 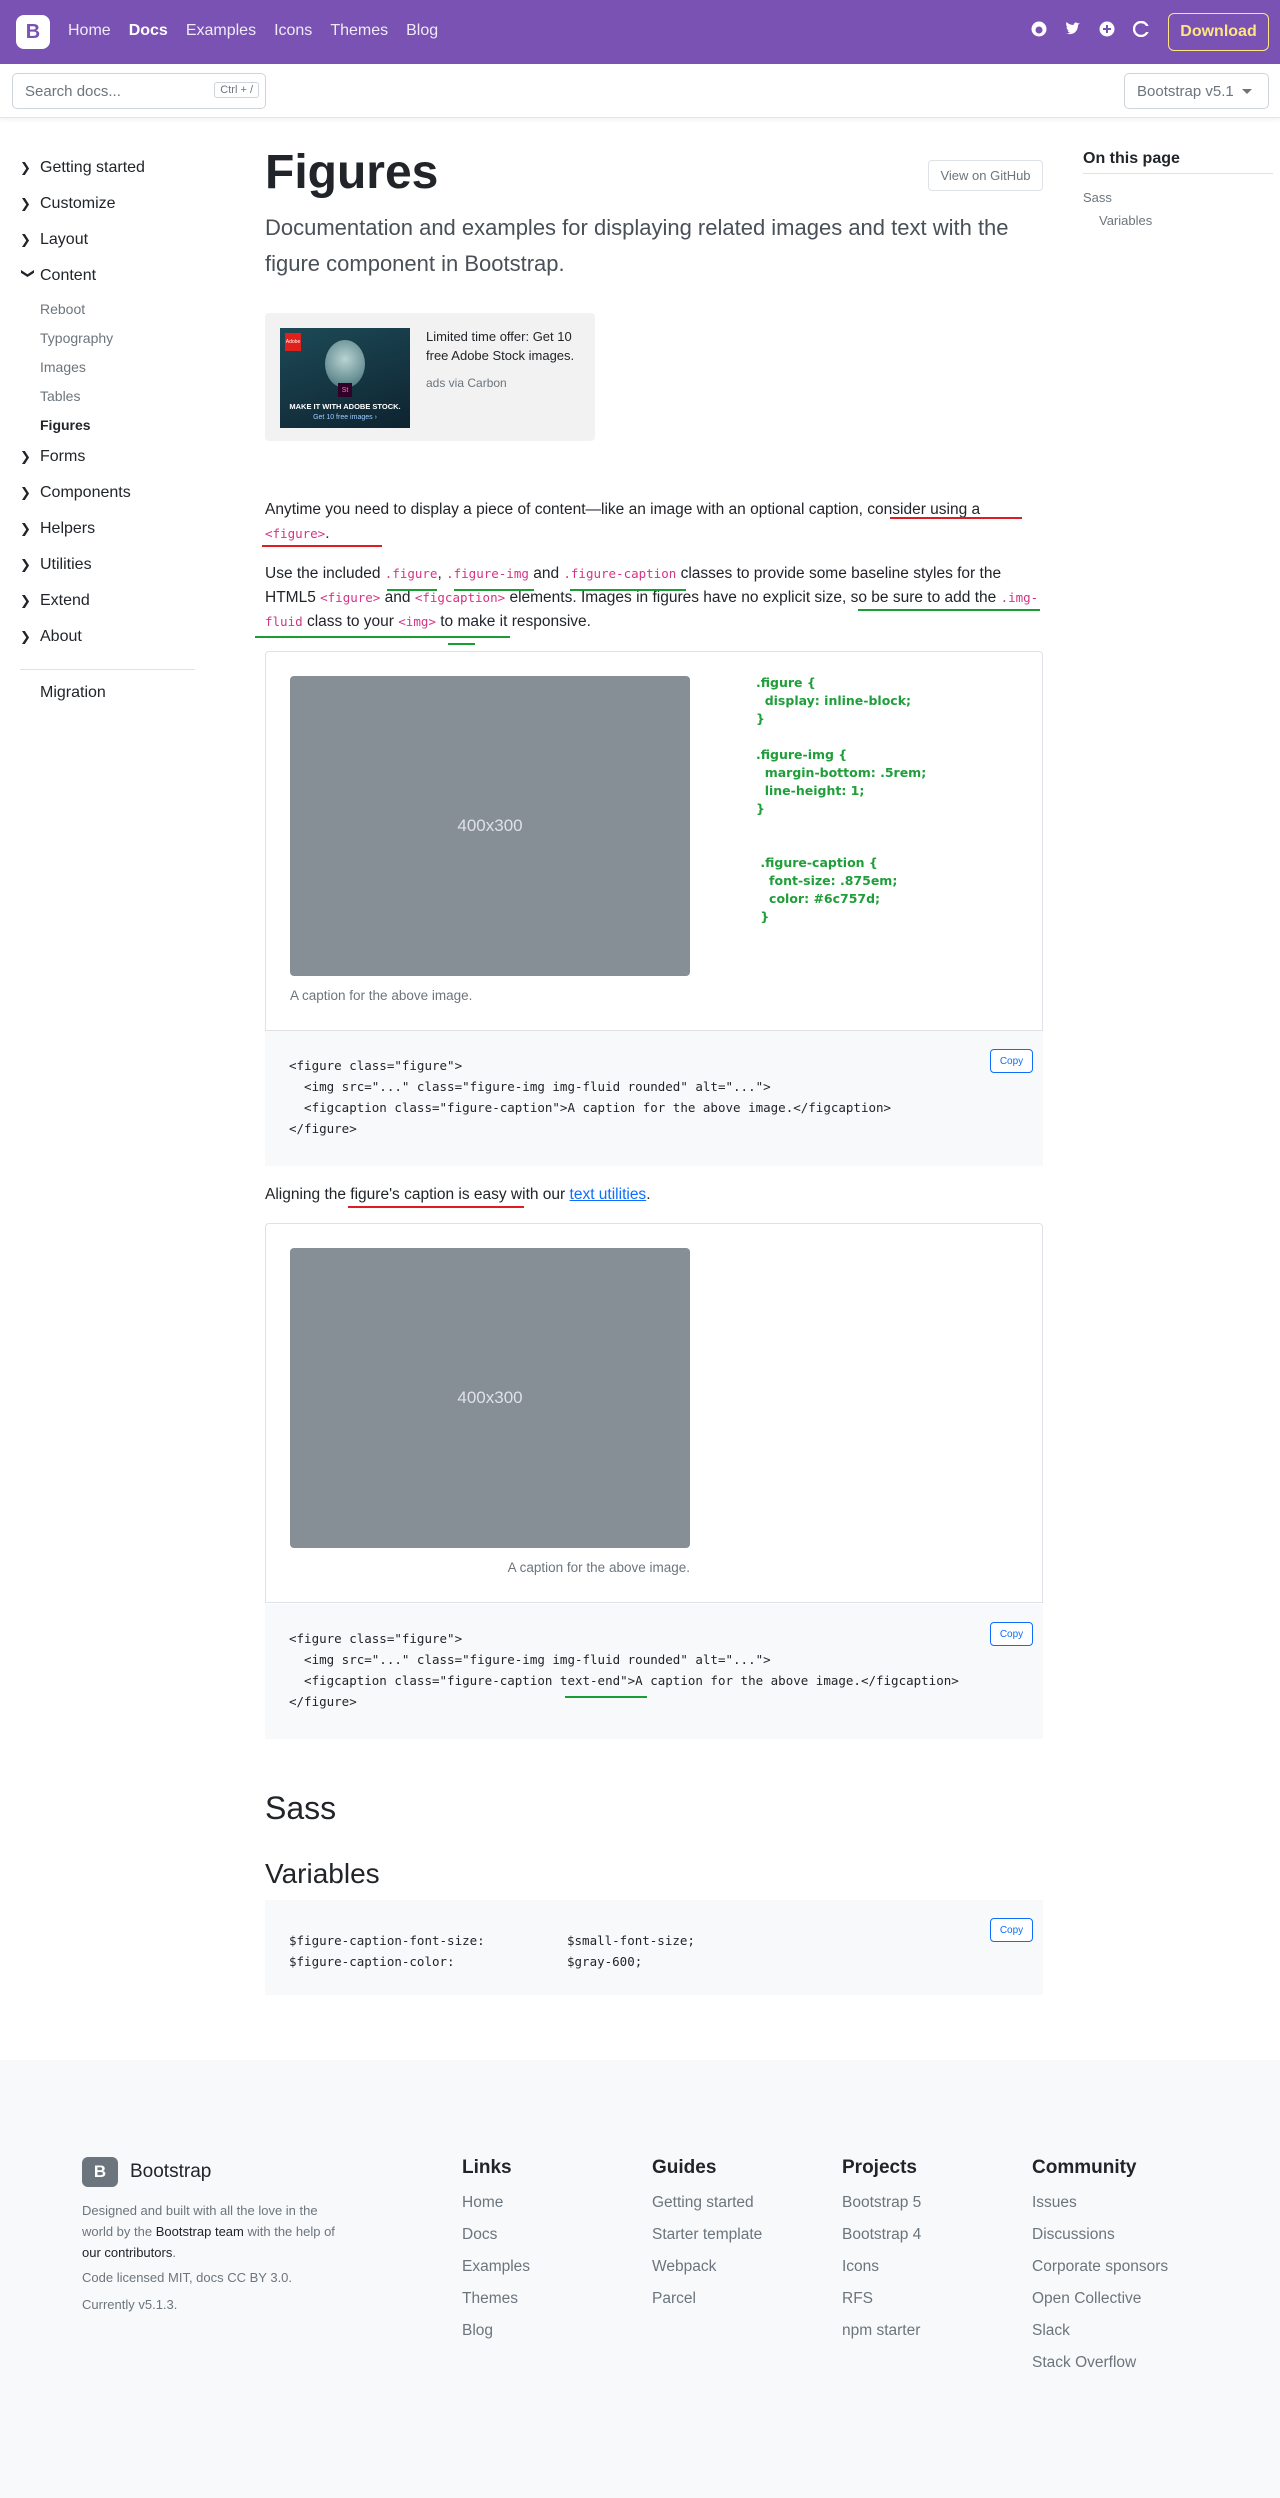 I want to click on footer-link: Getting started, so click(x=707, y=2203).